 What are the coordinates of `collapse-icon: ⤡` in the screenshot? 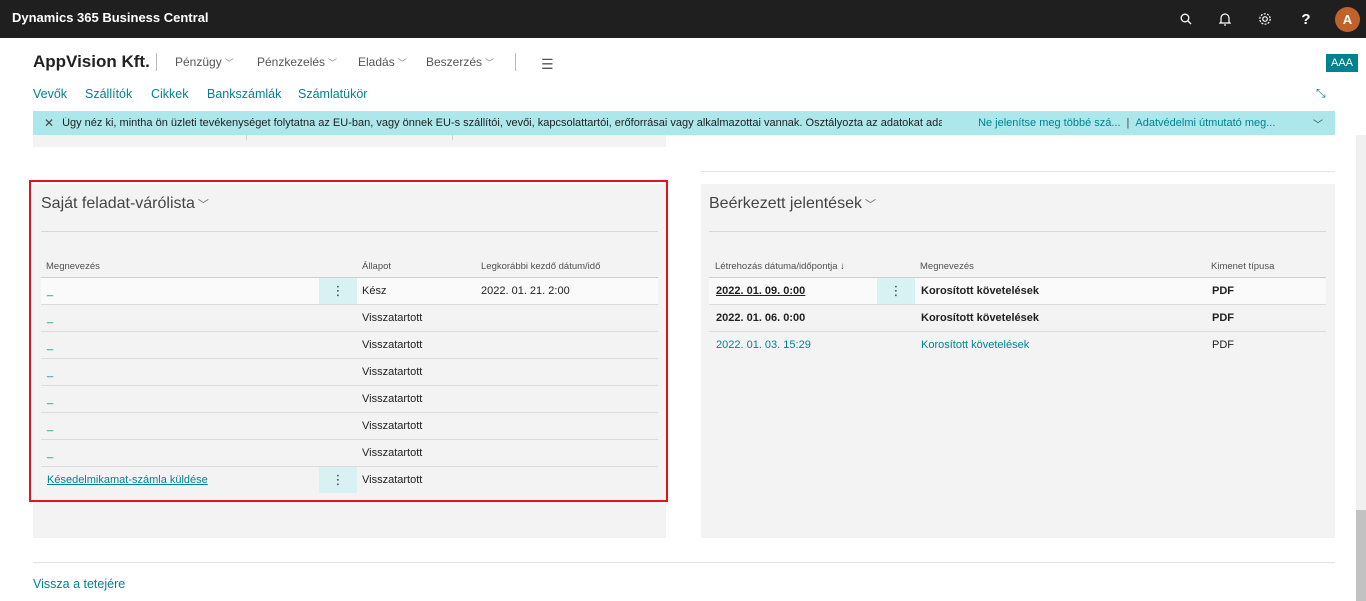 It's located at (1321, 93).